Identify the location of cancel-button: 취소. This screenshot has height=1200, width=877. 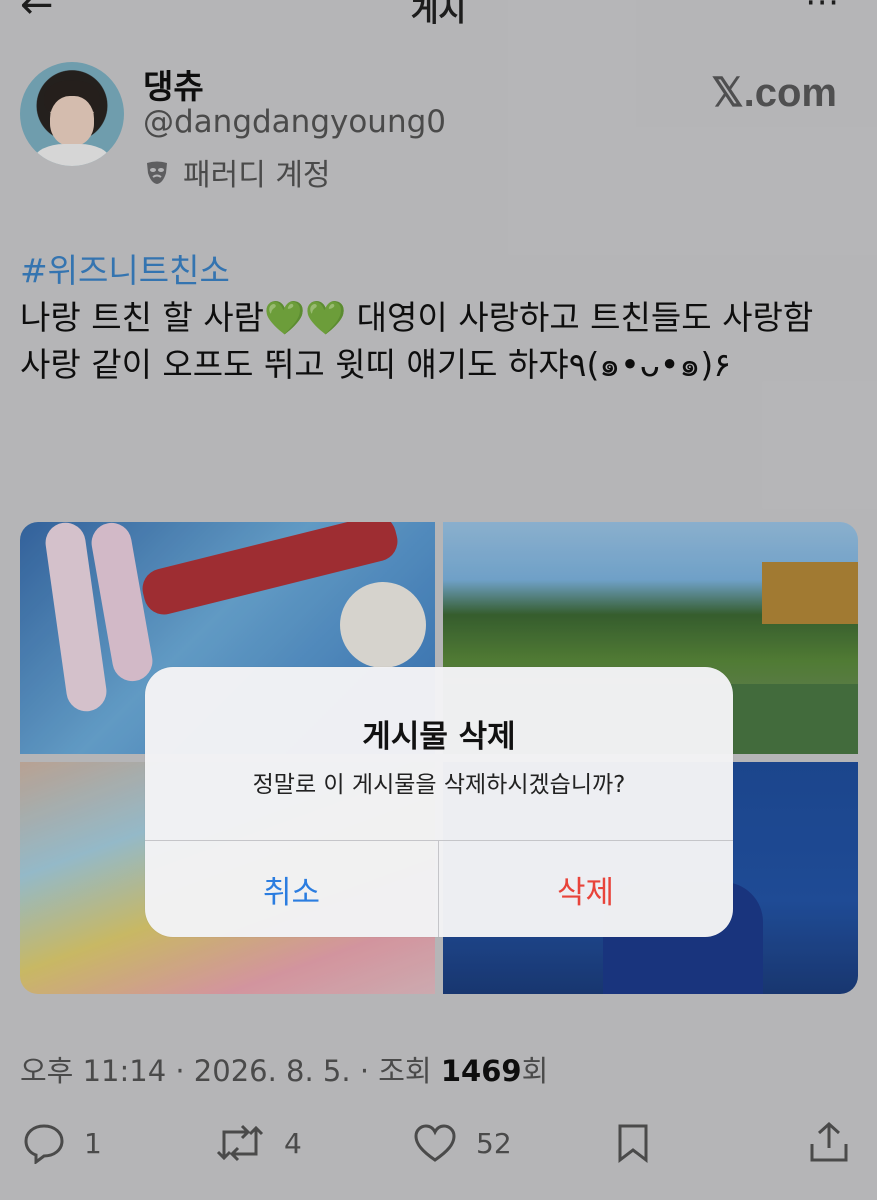
(291, 889).